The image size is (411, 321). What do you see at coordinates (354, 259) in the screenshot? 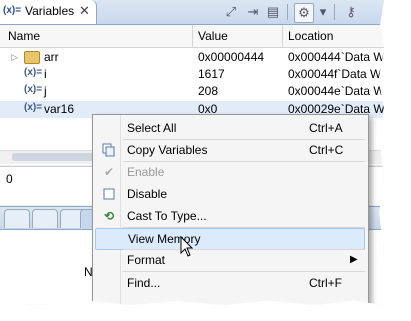
I see `submenu-arrow-icon: ▶` at bounding box center [354, 259].